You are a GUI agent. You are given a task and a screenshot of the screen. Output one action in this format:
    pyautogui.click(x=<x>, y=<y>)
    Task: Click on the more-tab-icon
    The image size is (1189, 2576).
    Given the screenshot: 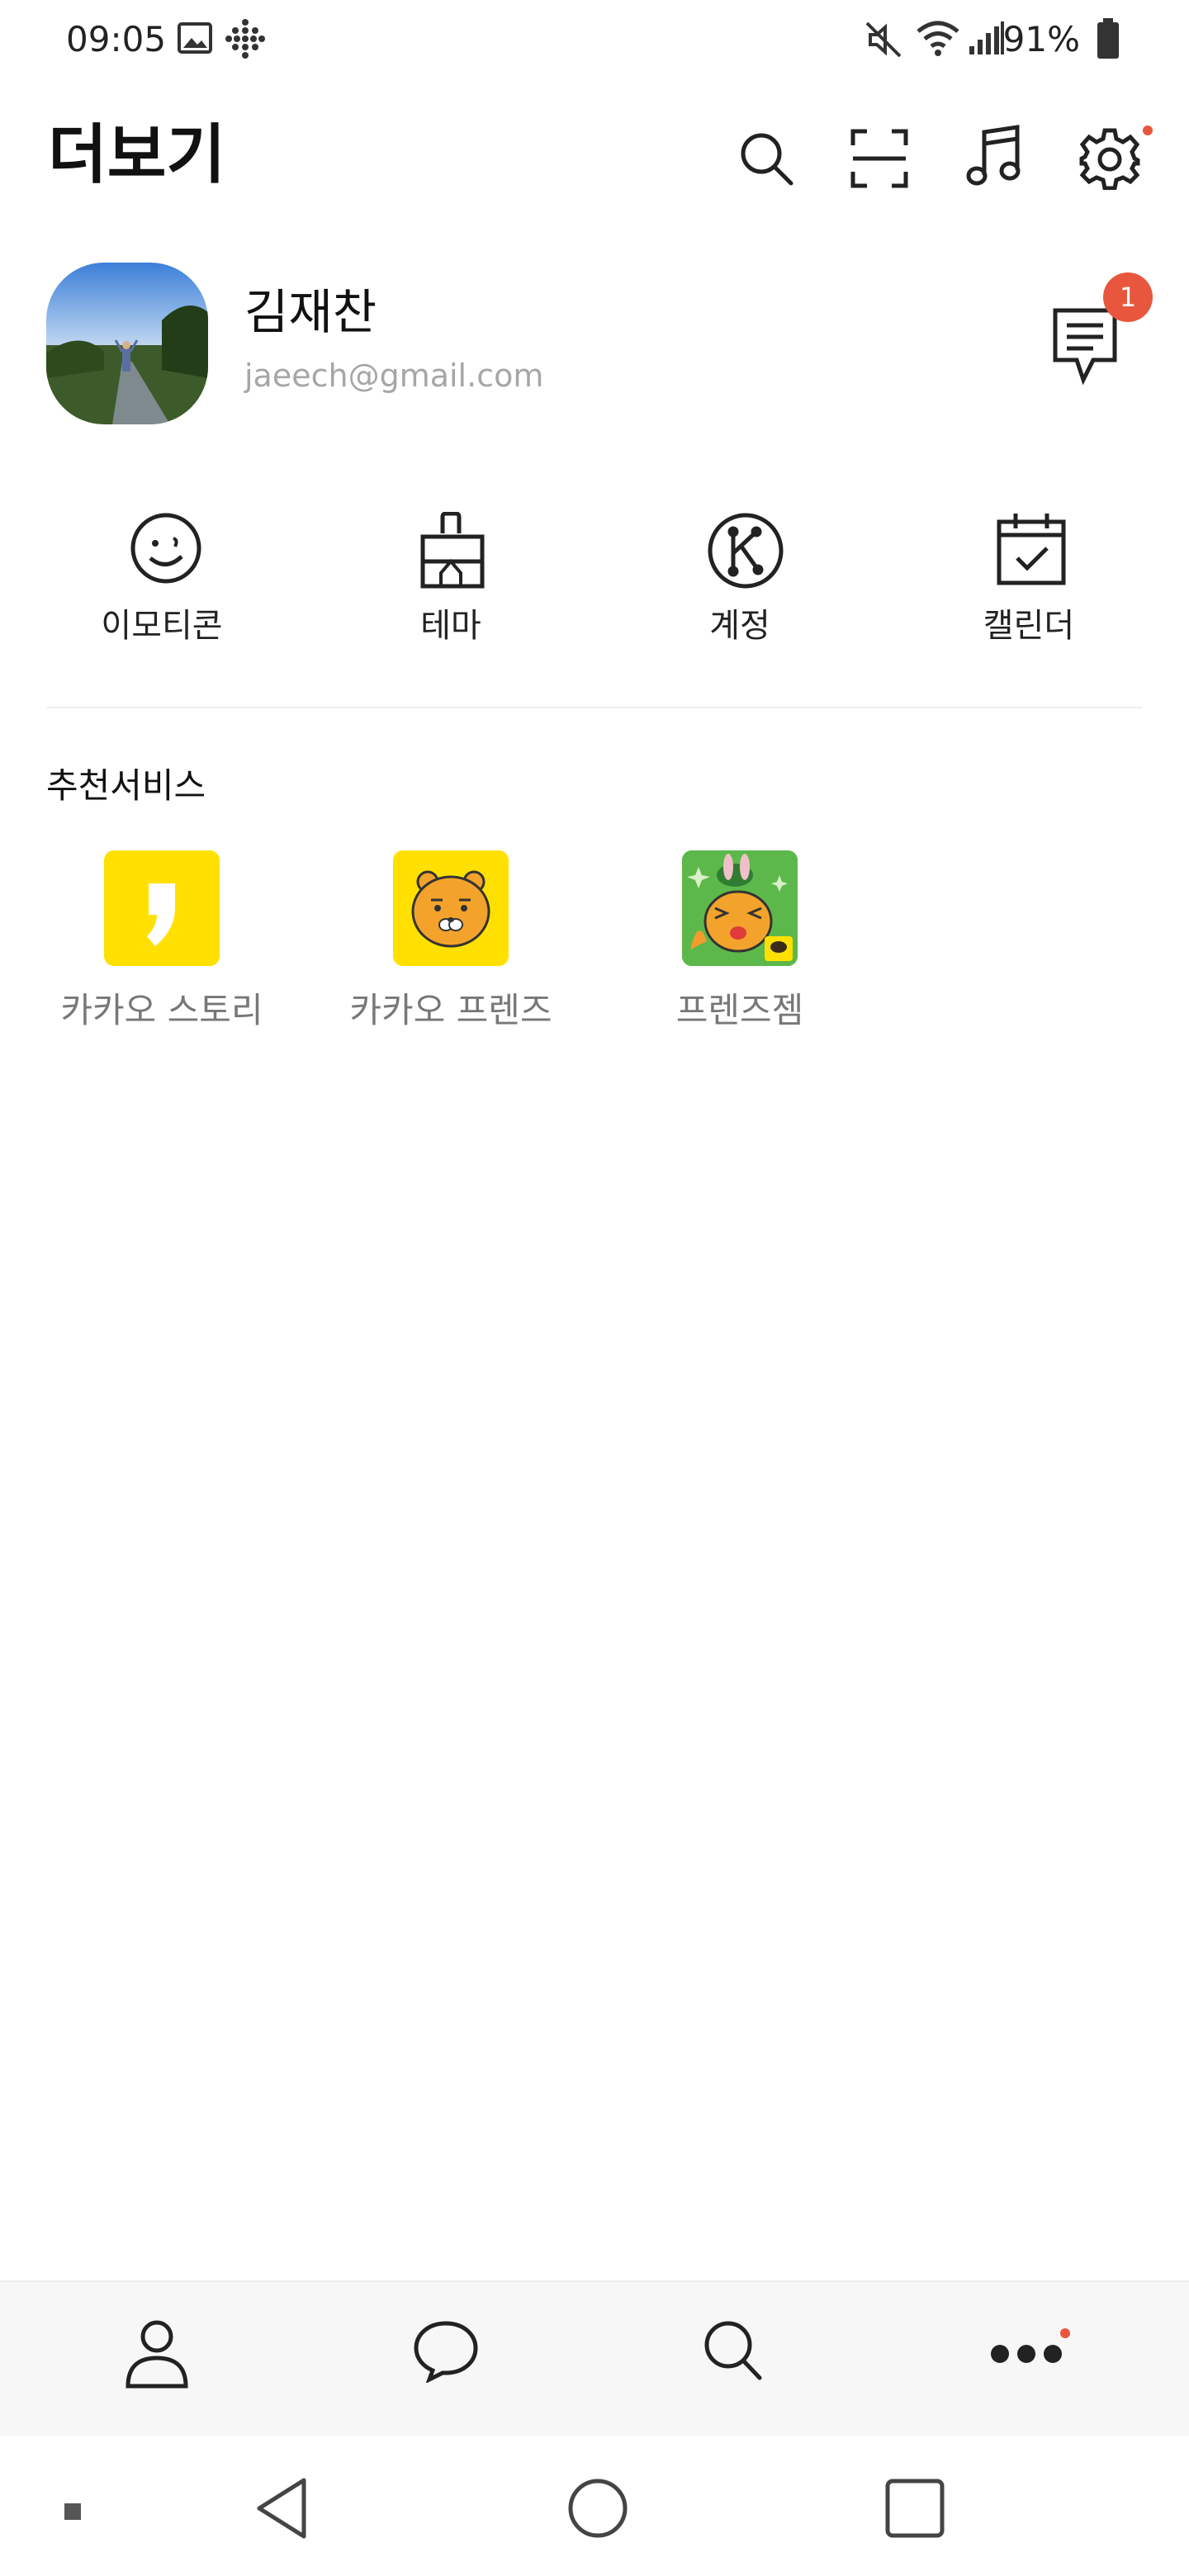 What is the action you would take?
    pyautogui.click(x=1026, y=2355)
    